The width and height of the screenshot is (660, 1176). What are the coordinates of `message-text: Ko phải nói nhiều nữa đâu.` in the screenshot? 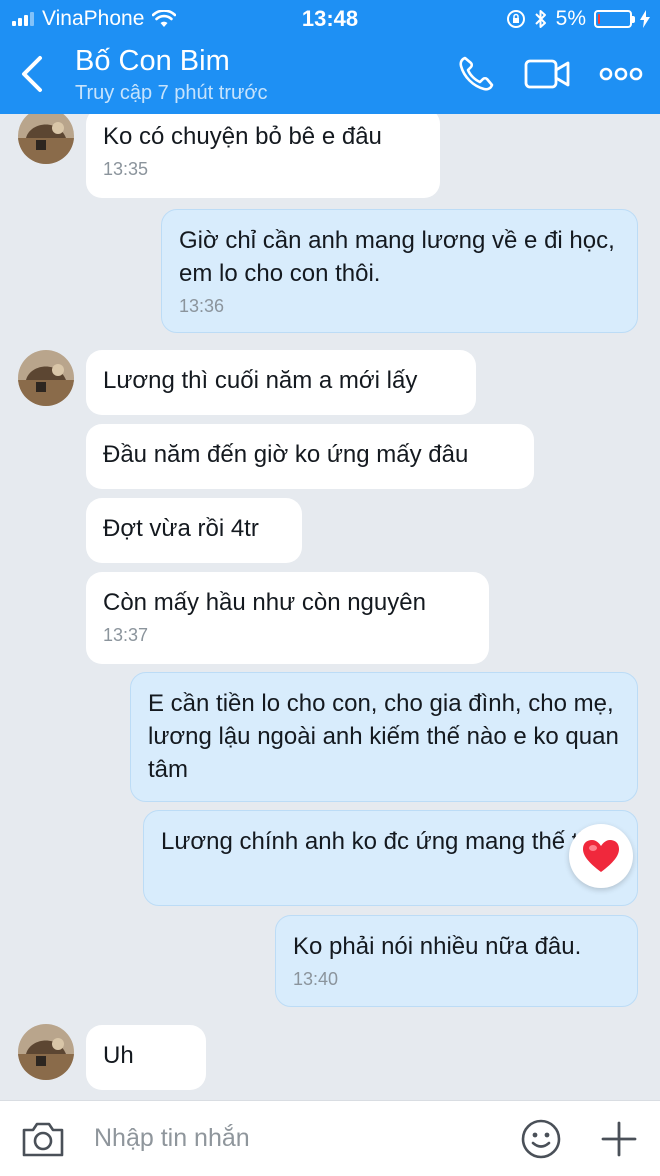 It's located at (437, 946).